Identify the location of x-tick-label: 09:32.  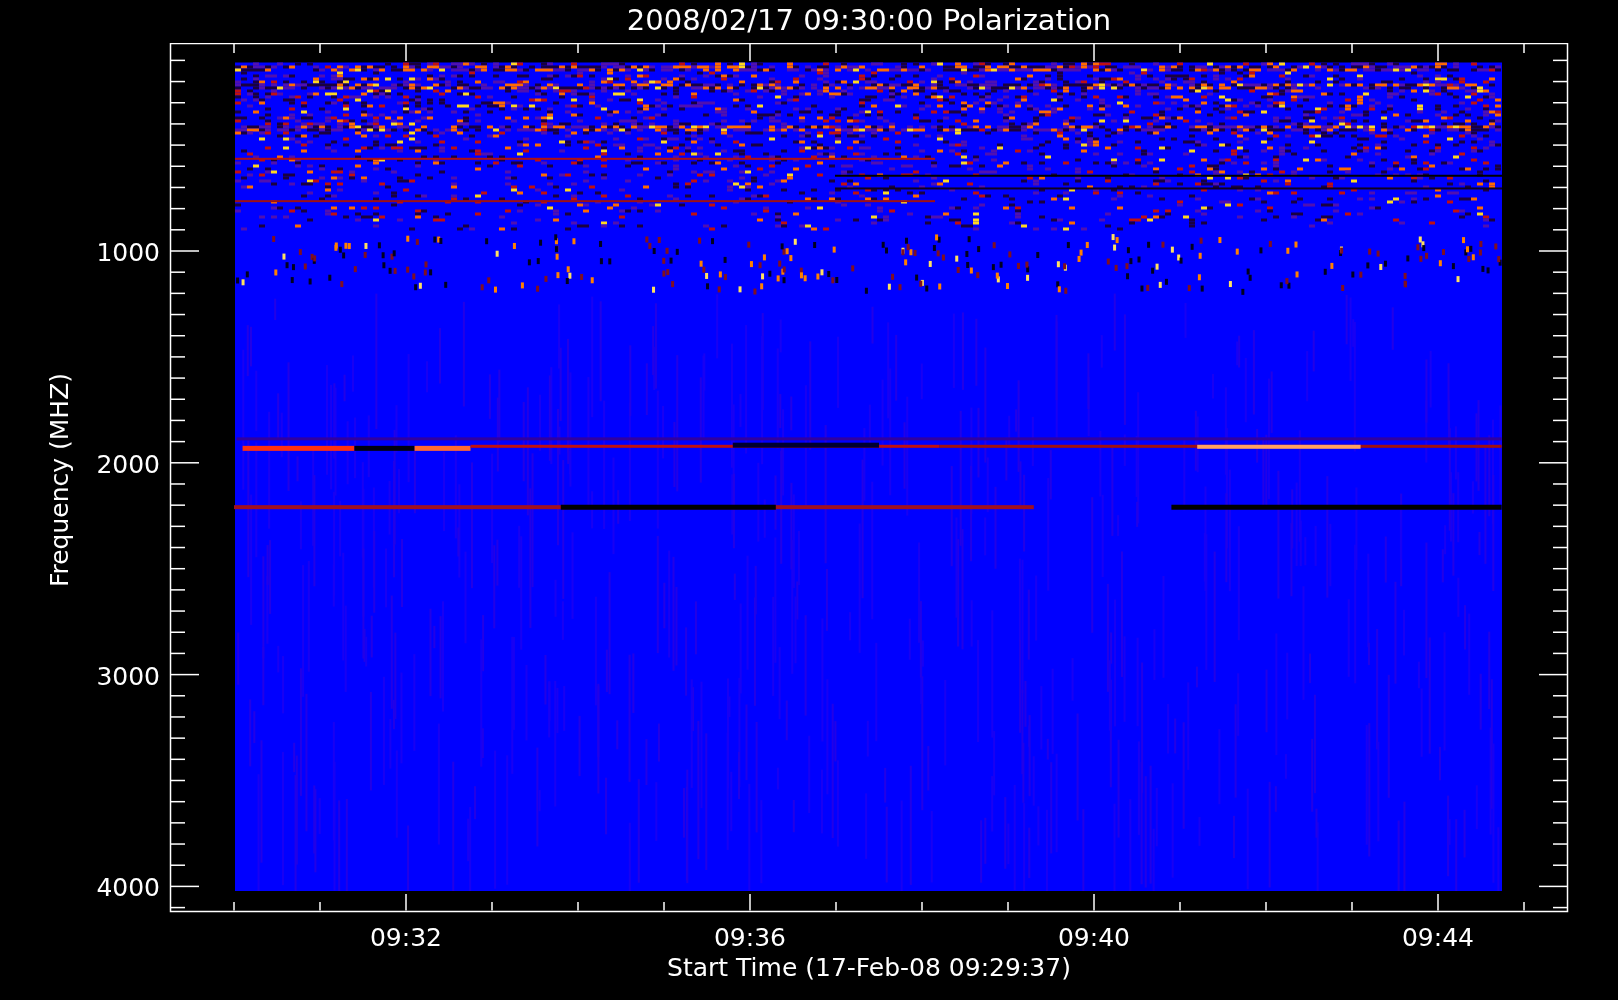
(406, 937).